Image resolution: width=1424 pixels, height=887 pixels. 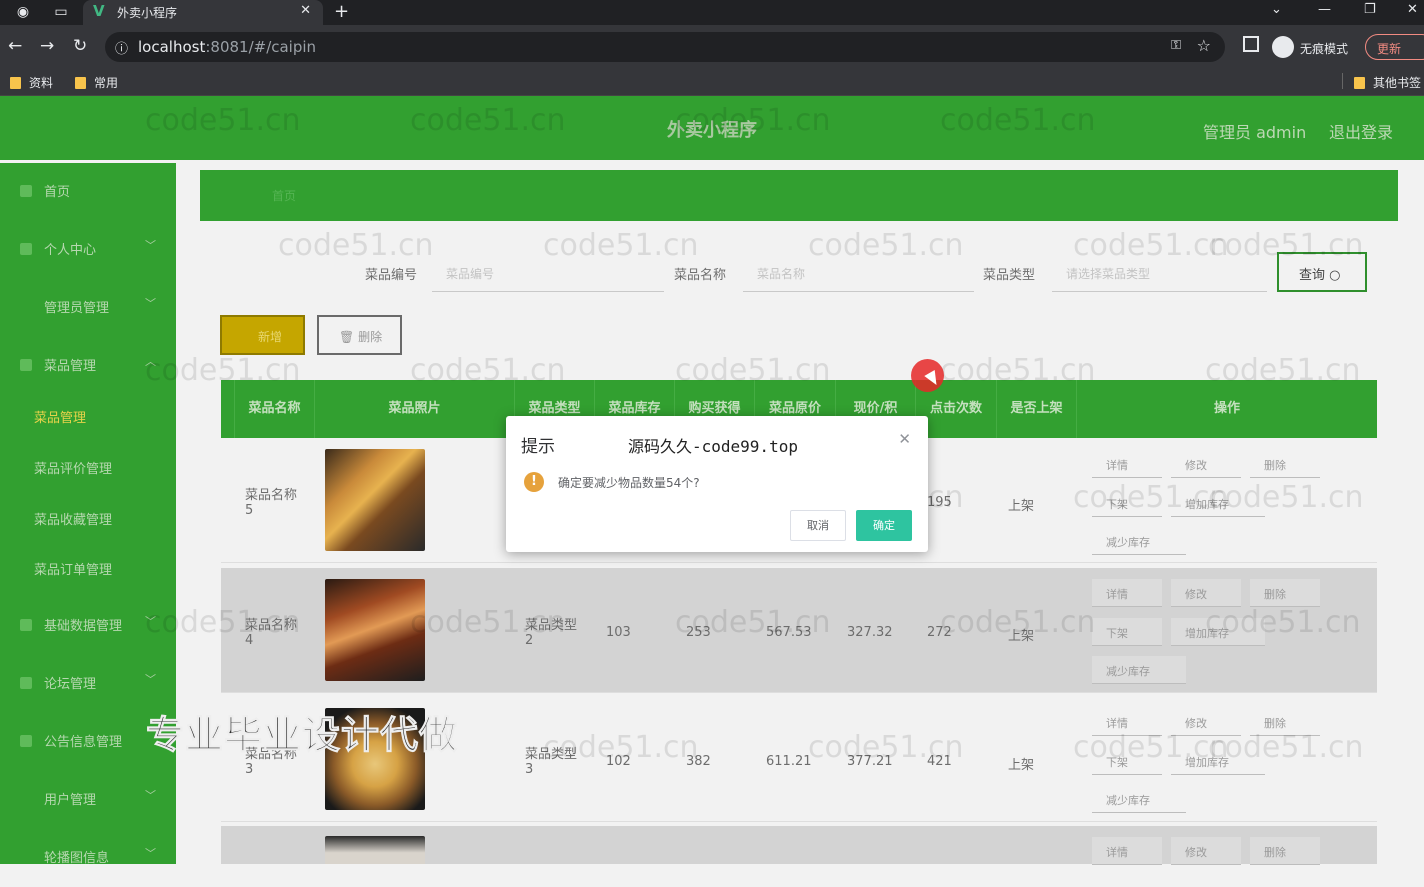 I want to click on incognito-icon, so click(x=1283, y=47).